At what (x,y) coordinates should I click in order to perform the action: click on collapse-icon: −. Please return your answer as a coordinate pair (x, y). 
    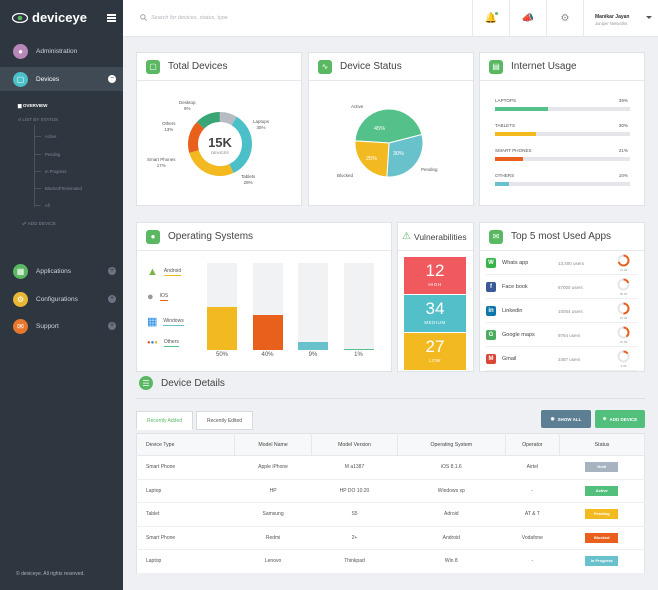
    Looking at the image, I should click on (112, 79).